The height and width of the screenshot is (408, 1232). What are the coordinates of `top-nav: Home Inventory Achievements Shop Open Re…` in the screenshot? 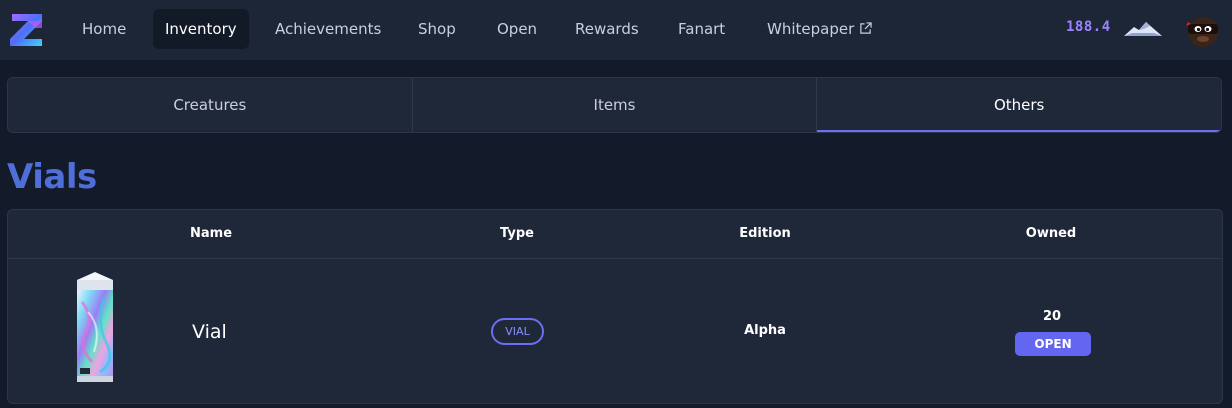 It's located at (616, 30).